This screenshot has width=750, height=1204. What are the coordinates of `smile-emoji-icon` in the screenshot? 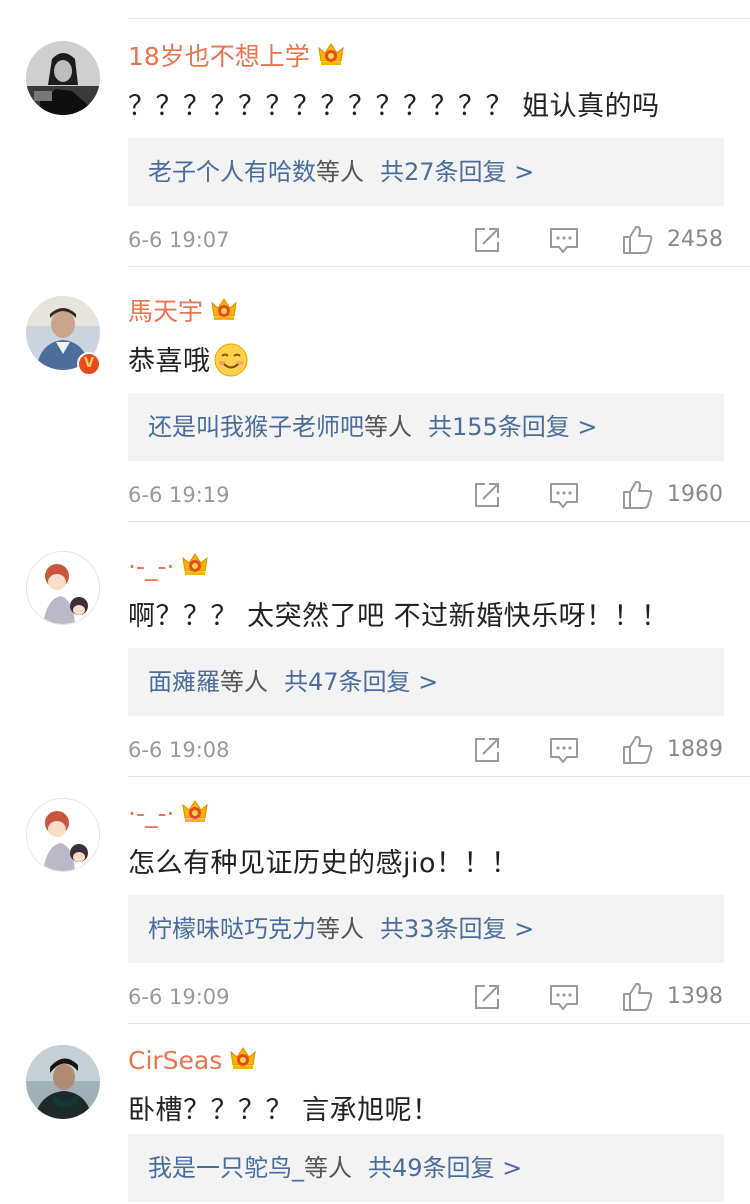 It's located at (231, 366).